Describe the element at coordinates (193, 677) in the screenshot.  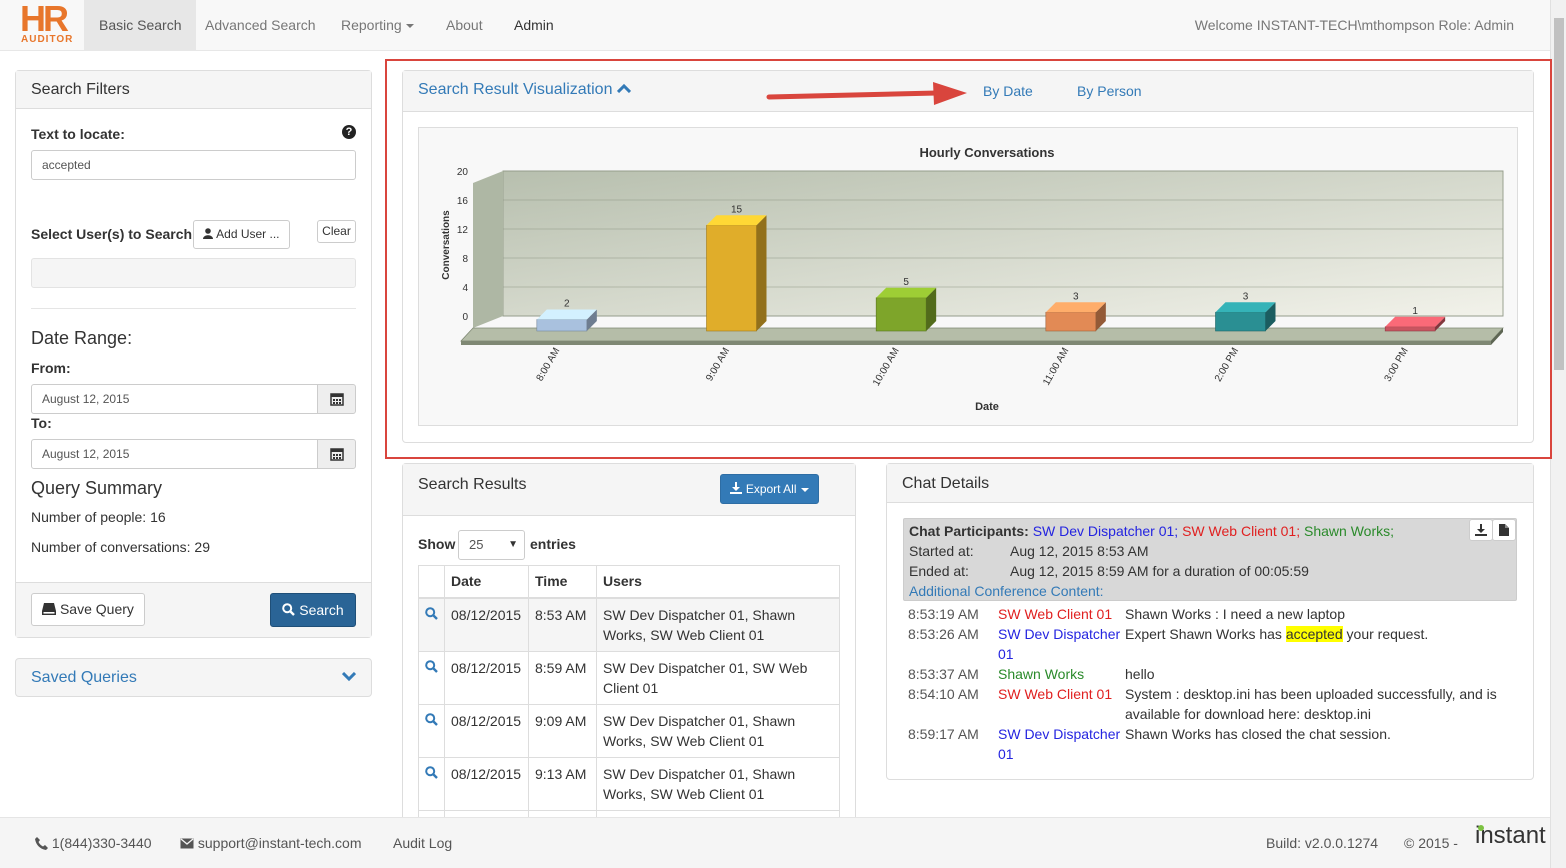
I see `saved-queries-panel: Saved Queries` at that location.